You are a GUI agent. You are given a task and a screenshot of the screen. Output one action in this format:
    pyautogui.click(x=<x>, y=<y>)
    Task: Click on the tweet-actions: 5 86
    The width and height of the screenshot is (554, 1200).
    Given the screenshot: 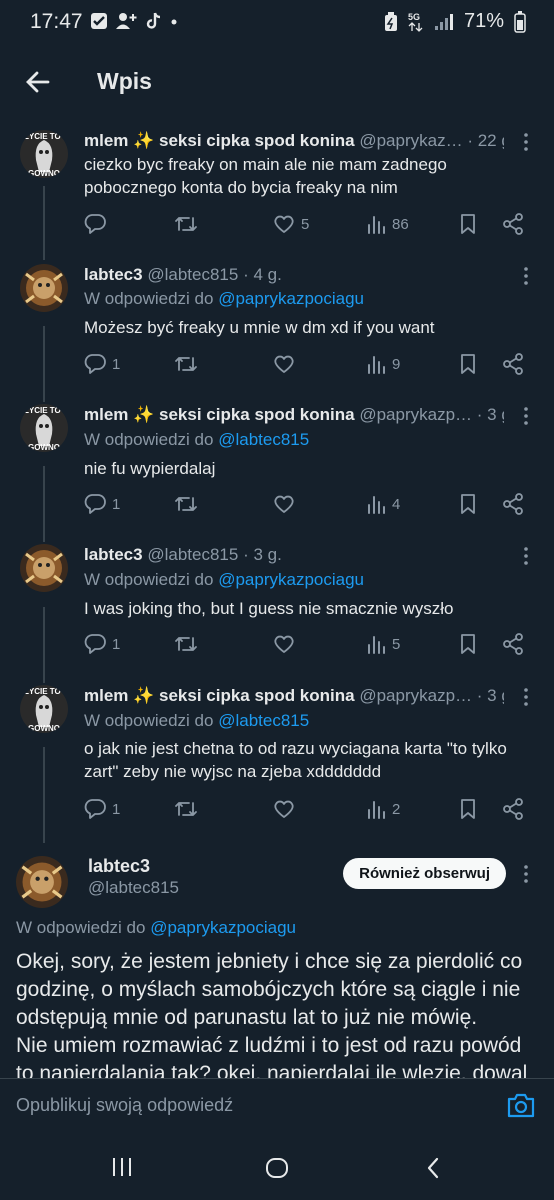 What is the action you would take?
    pyautogui.click(x=309, y=225)
    